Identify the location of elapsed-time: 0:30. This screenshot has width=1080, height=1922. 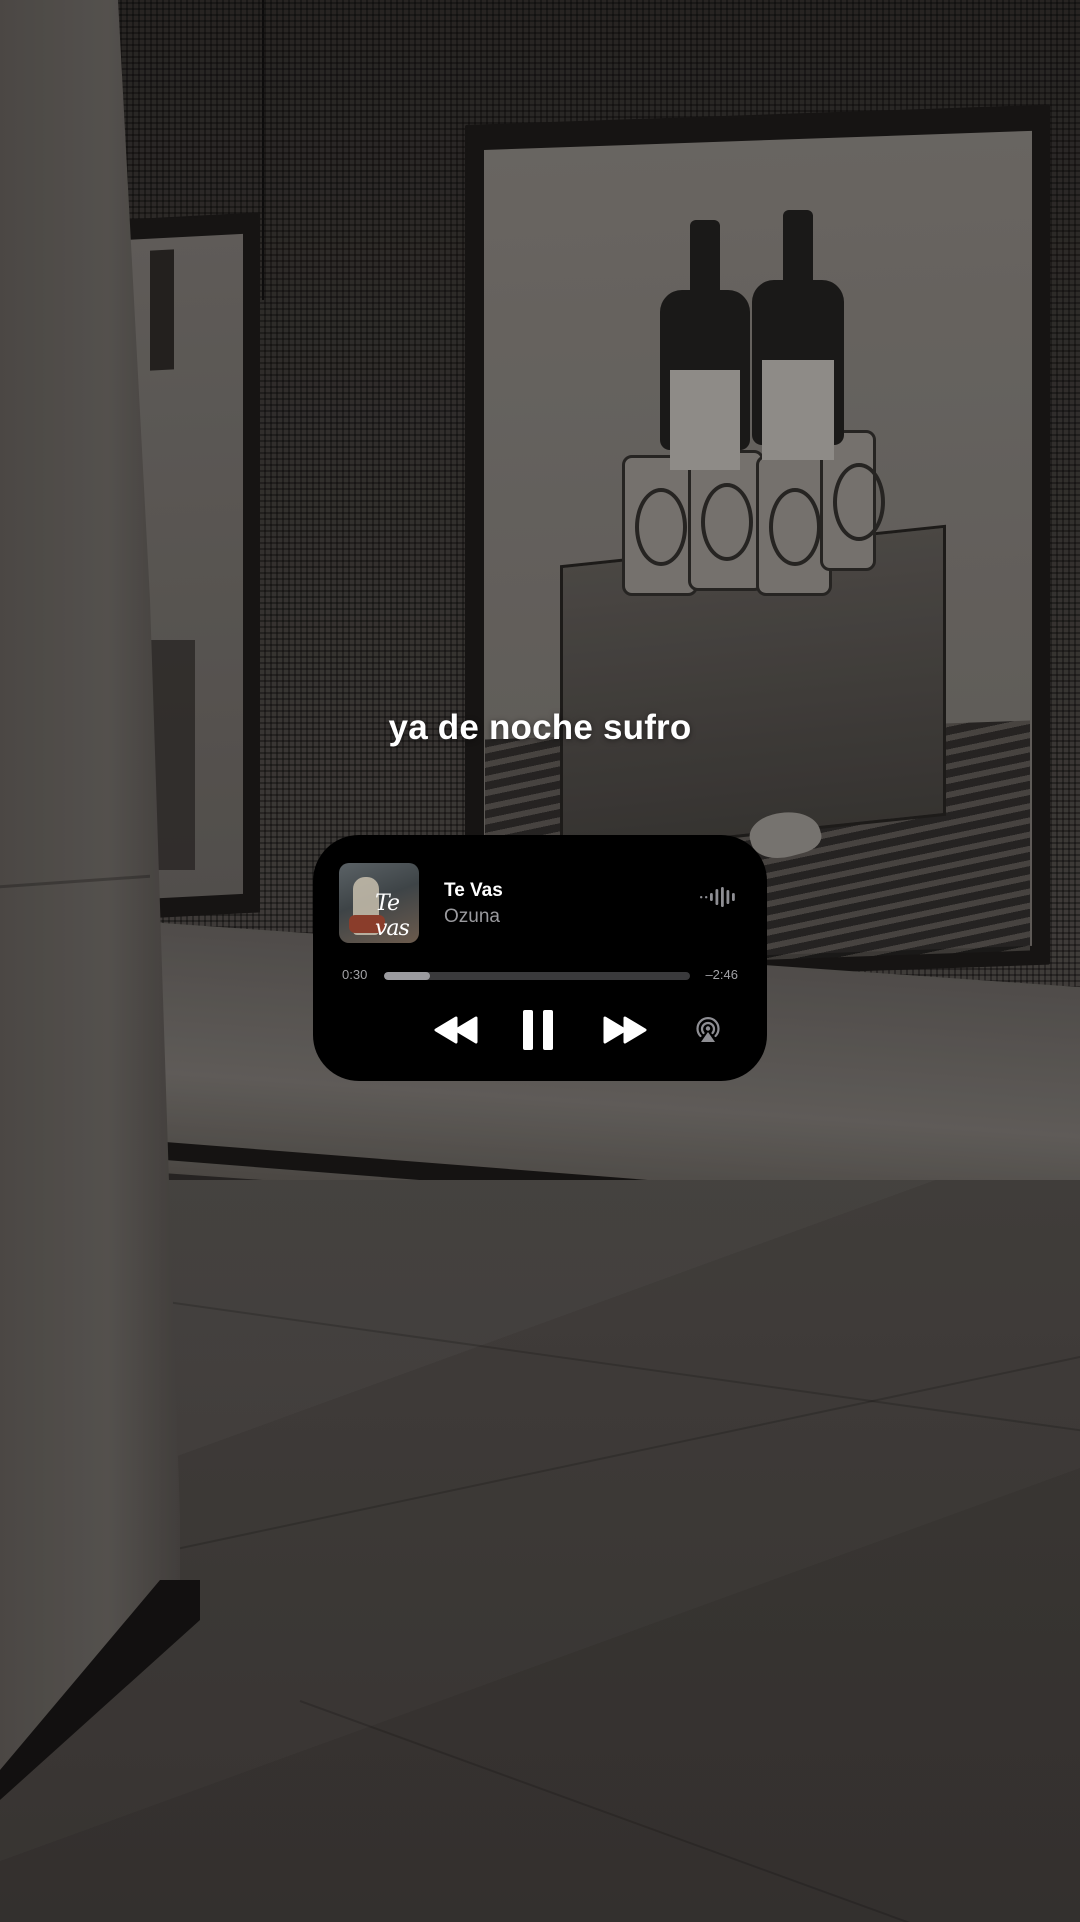
(355, 974).